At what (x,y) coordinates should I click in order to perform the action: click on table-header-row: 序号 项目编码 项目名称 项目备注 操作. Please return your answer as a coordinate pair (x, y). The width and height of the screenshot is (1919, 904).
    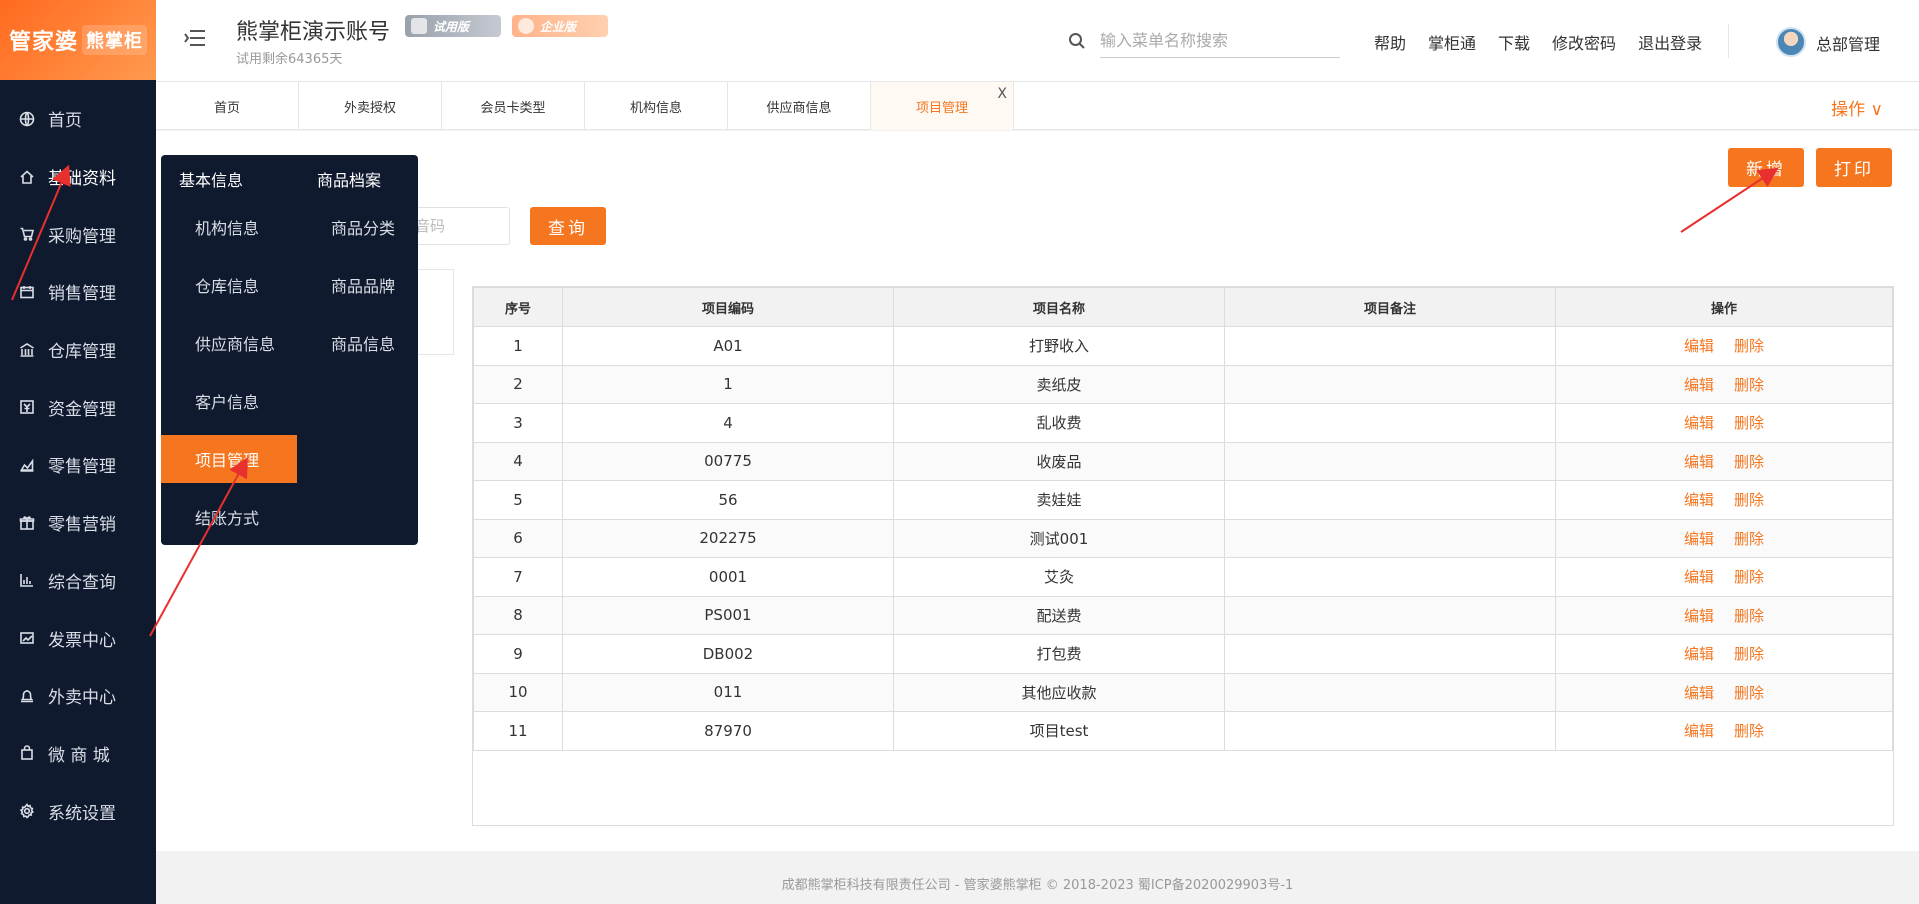
    Looking at the image, I should click on (1183, 307).